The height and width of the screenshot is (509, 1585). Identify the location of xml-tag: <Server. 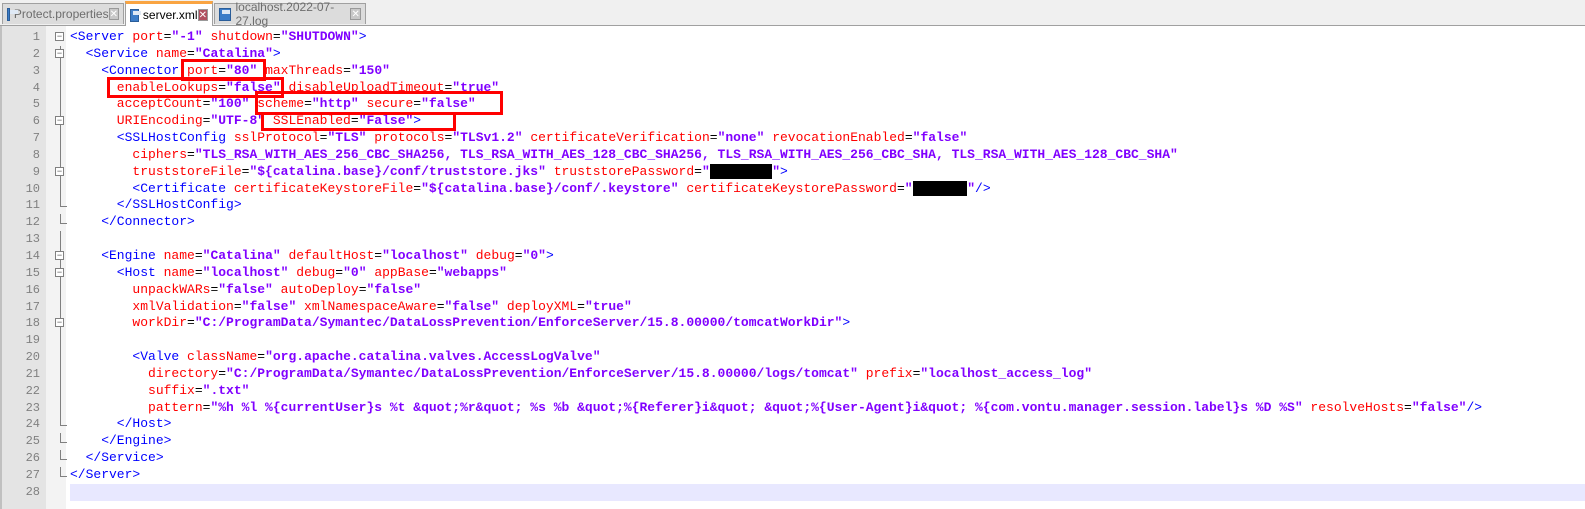
(101, 36).